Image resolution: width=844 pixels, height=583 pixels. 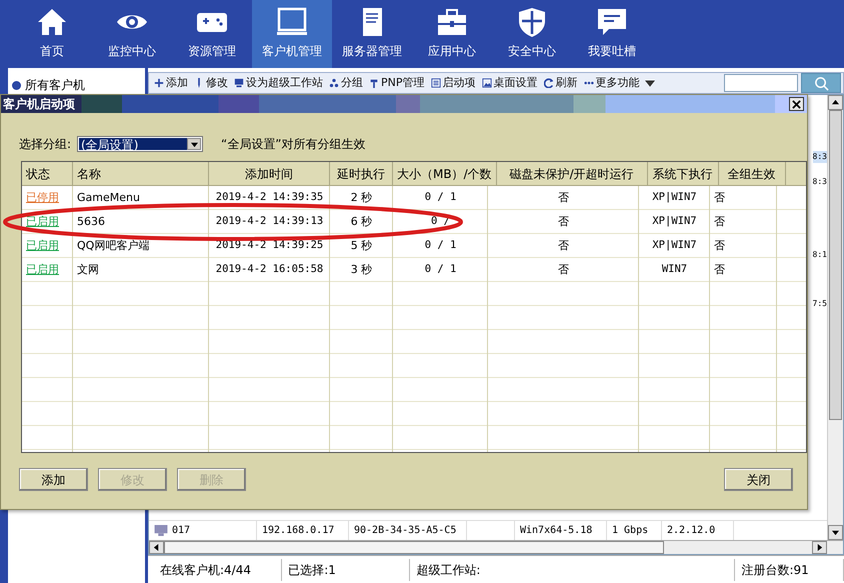 I want to click on nav-tab: 首页, so click(x=52, y=34).